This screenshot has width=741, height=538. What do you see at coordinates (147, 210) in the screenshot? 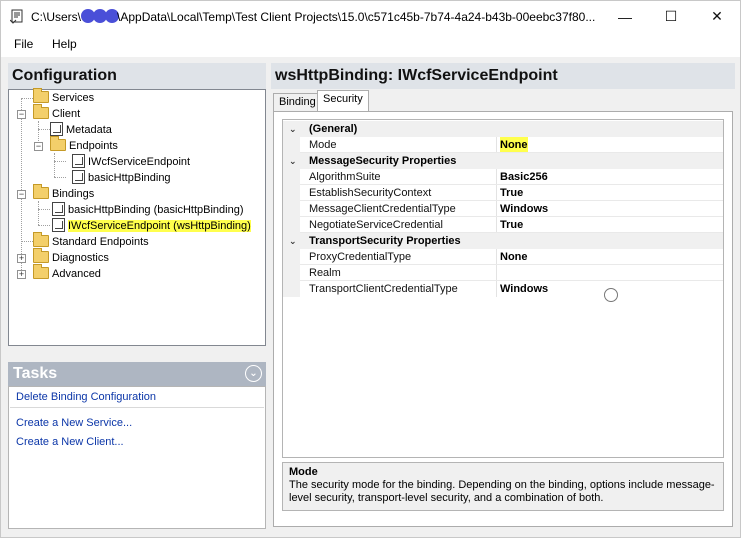
I see `tree-item-binding-basic: basicHttpBinding (basicHttpBinding)` at bounding box center [147, 210].